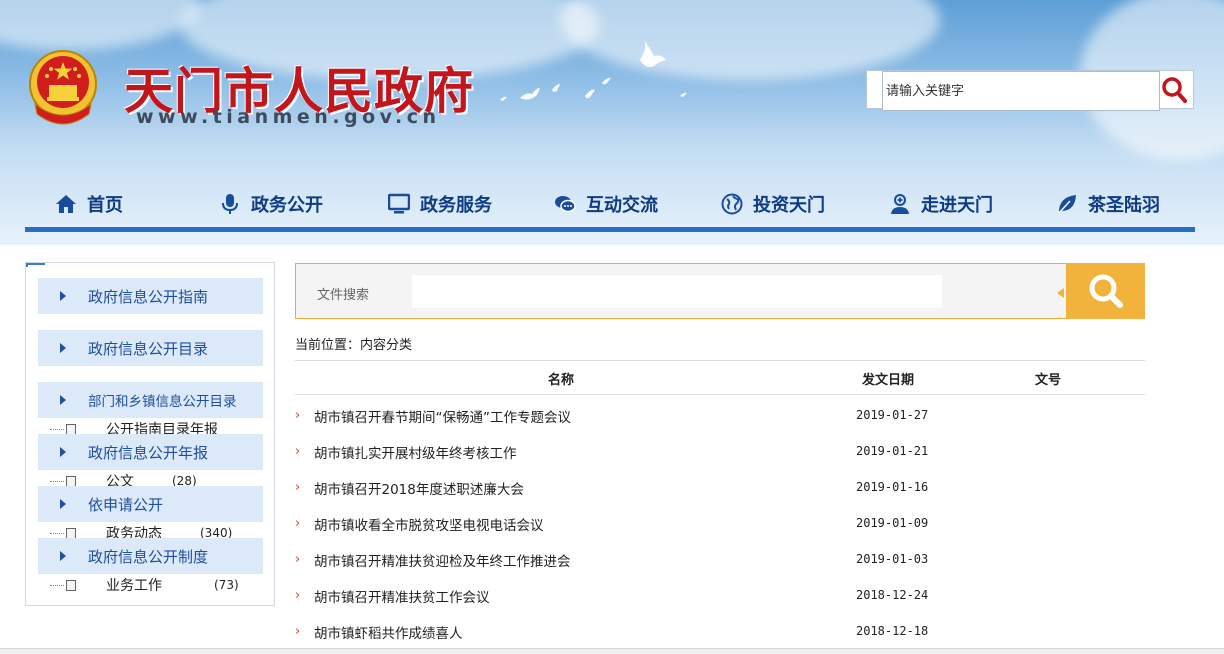 The width and height of the screenshot is (1224, 654). What do you see at coordinates (230, 204) in the screenshot?
I see `microphone-icon` at bounding box center [230, 204].